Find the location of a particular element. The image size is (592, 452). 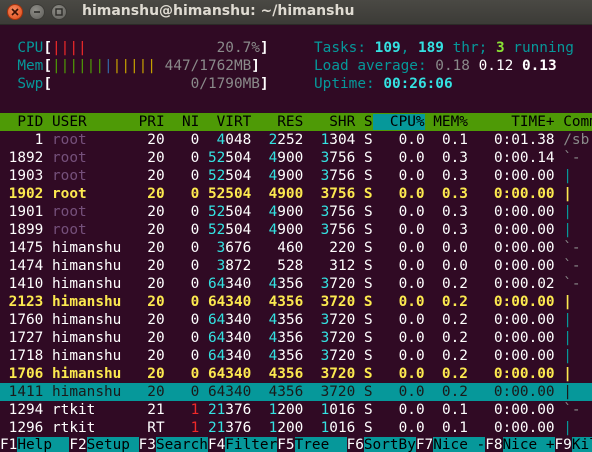

fkey-f8: F8 is located at coordinates (494, 444).